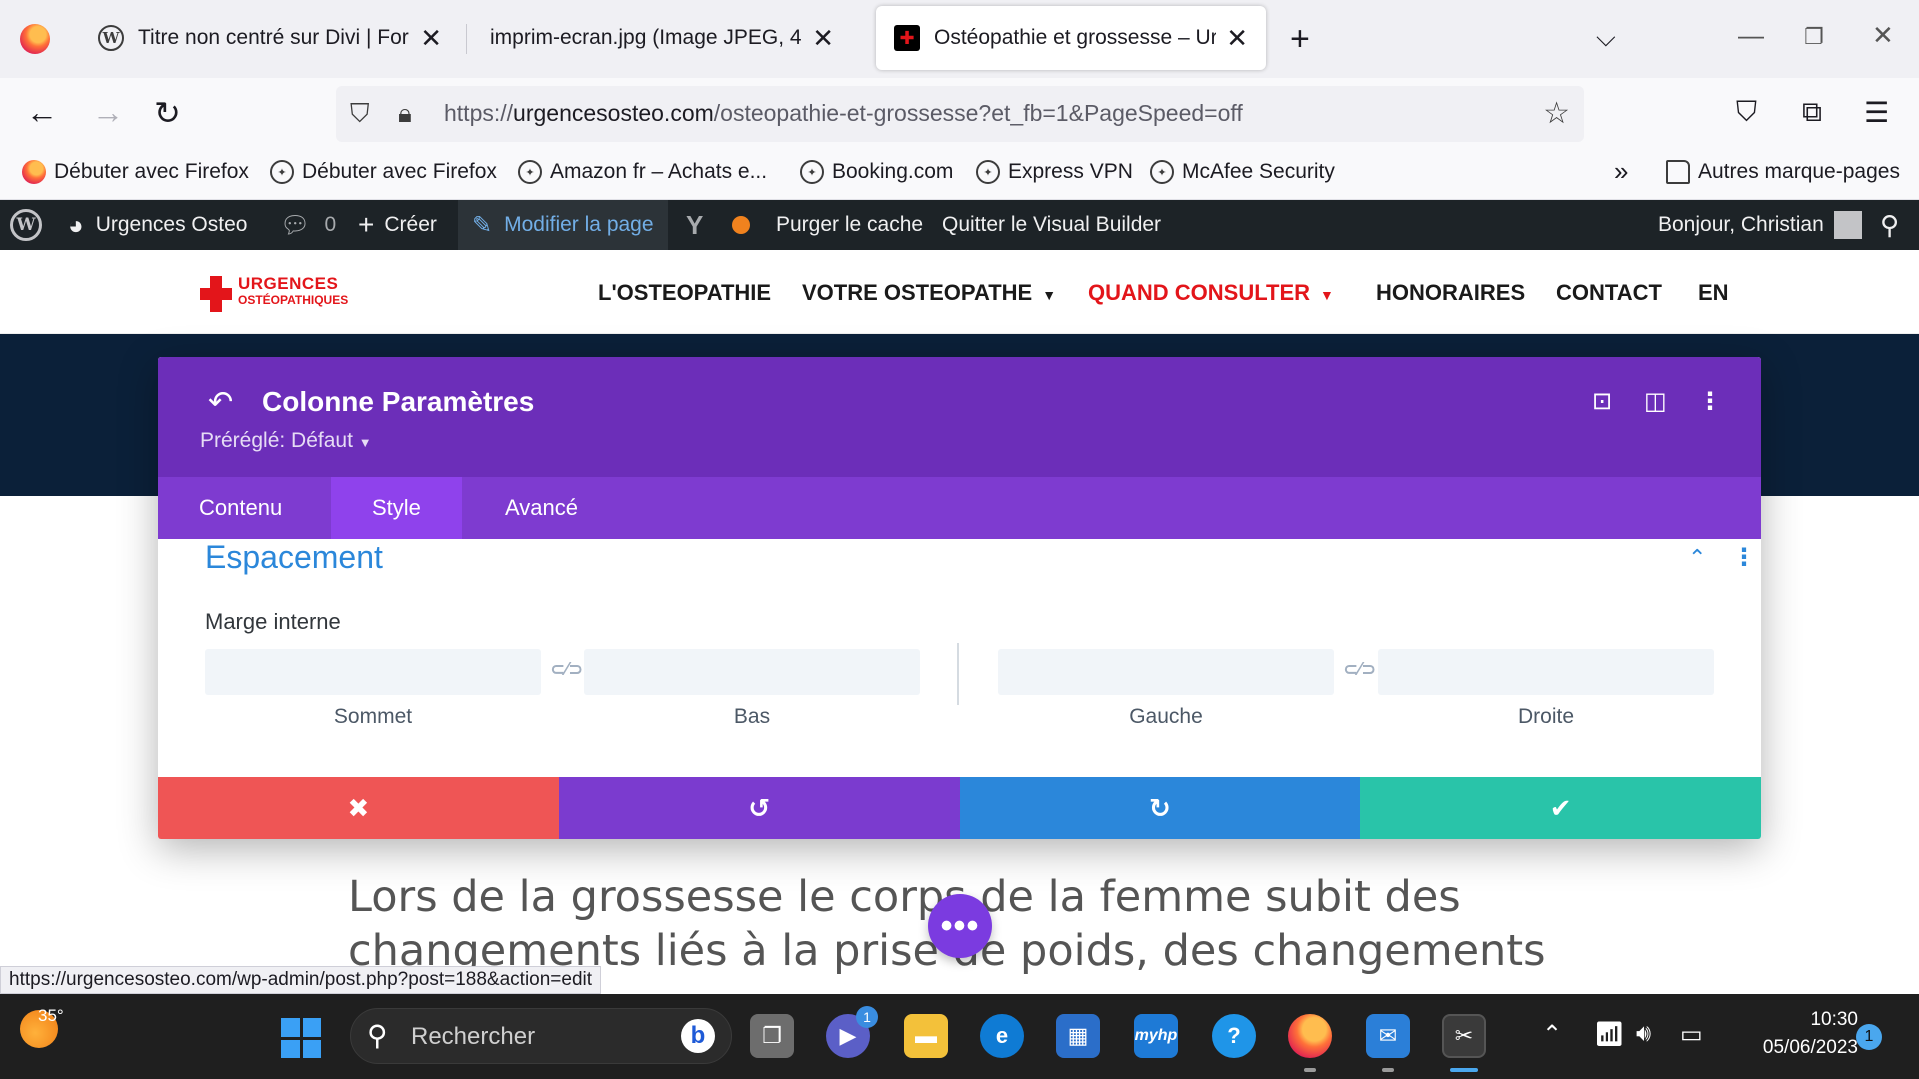 The width and height of the screenshot is (1919, 1079). What do you see at coordinates (1744, 557) in the screenshot?
I see `section-more-icon: ⋮` at bounding box center [1744, 557].